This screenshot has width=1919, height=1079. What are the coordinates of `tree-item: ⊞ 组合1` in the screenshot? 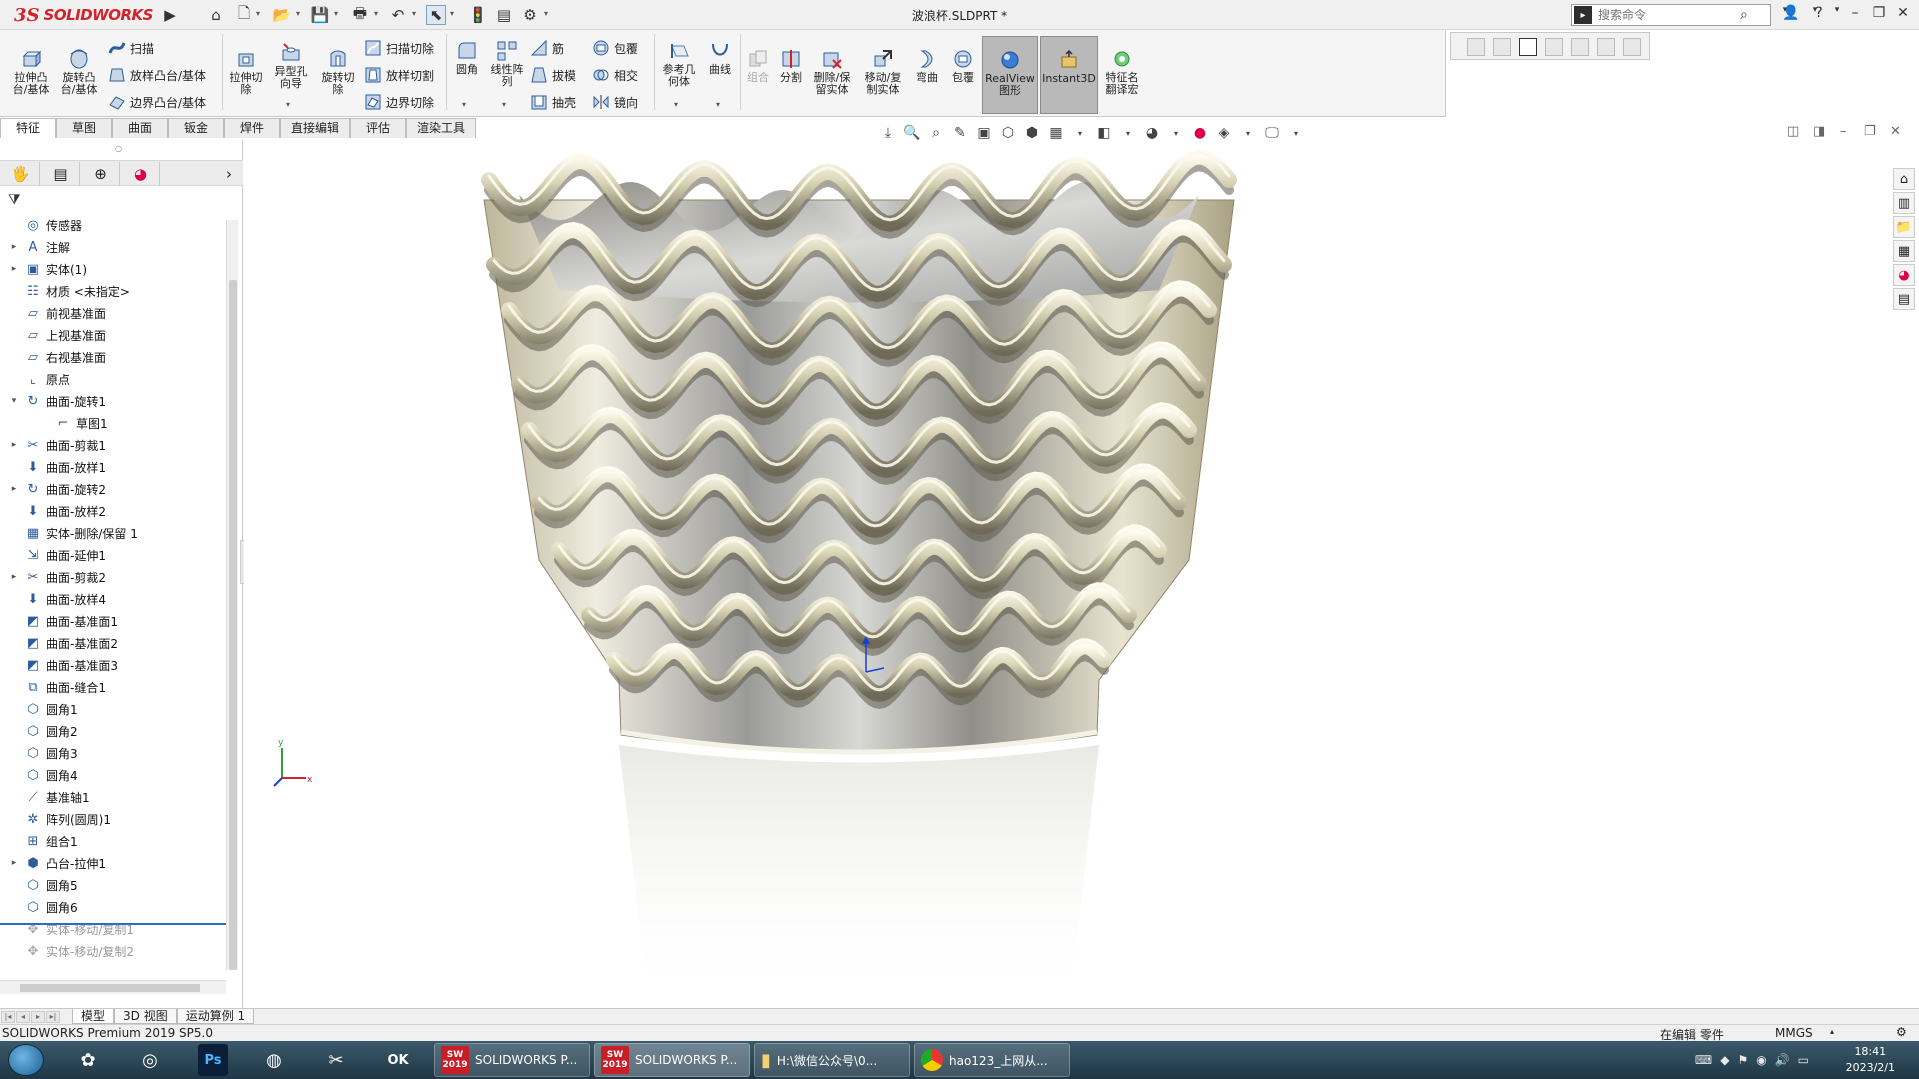 It's located at (43, 841).